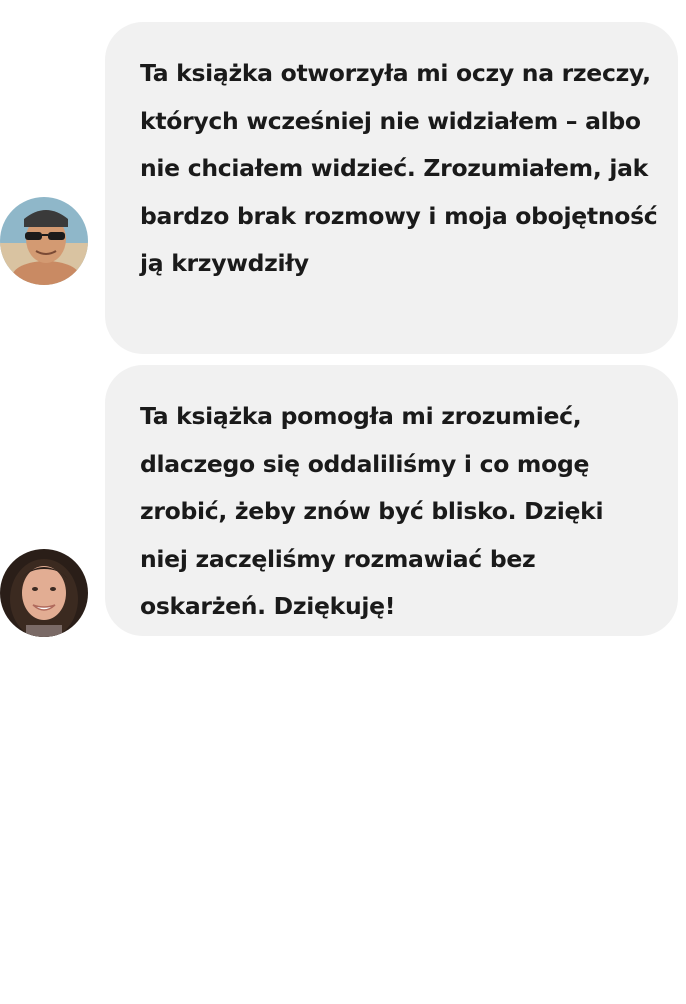 This screenshot has height=1004, width=686. I want to click on man-with-sunglasses-avatar-icon, so click(44, 241).